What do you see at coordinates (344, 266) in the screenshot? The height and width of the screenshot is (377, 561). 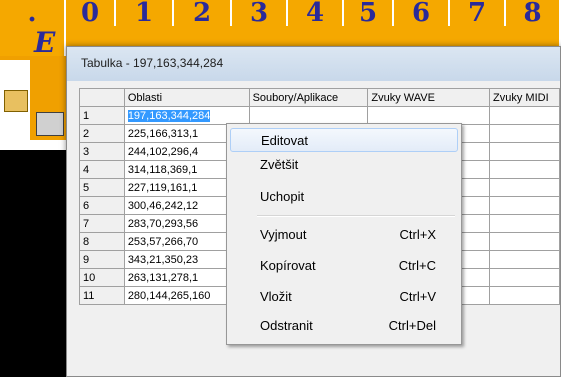 I see `menu-item-kopirovat: Kopírovat Ctrl+C` at bounding box center [344, 266].